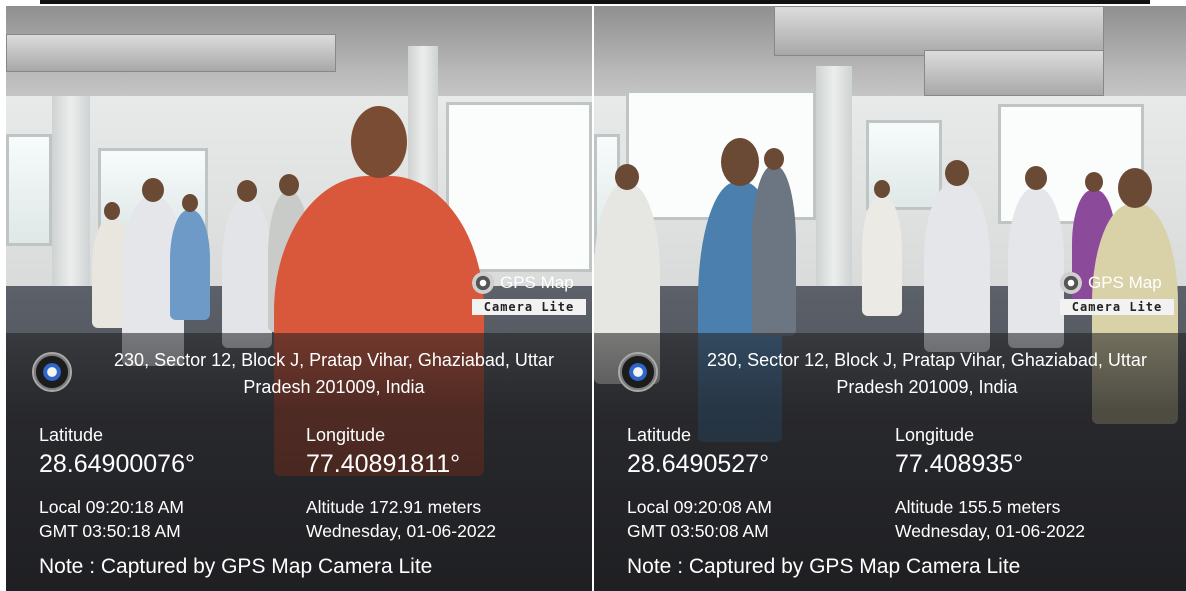 This screenshot has width=1186, height=591. I want to click on gmt-time: GMT 03:50:08 AM, so click(698, 531).